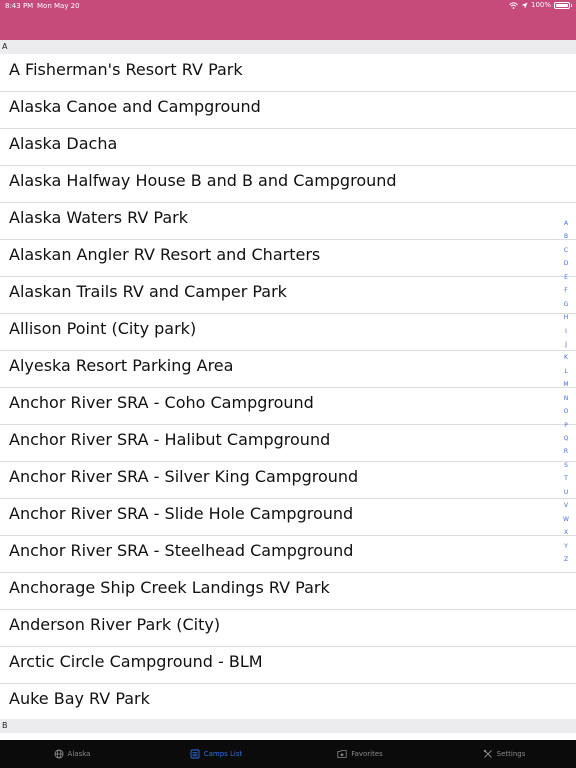 The height and width of the screenshot is (768, 576). I want to click on index-letter: T, so click(566, 478).